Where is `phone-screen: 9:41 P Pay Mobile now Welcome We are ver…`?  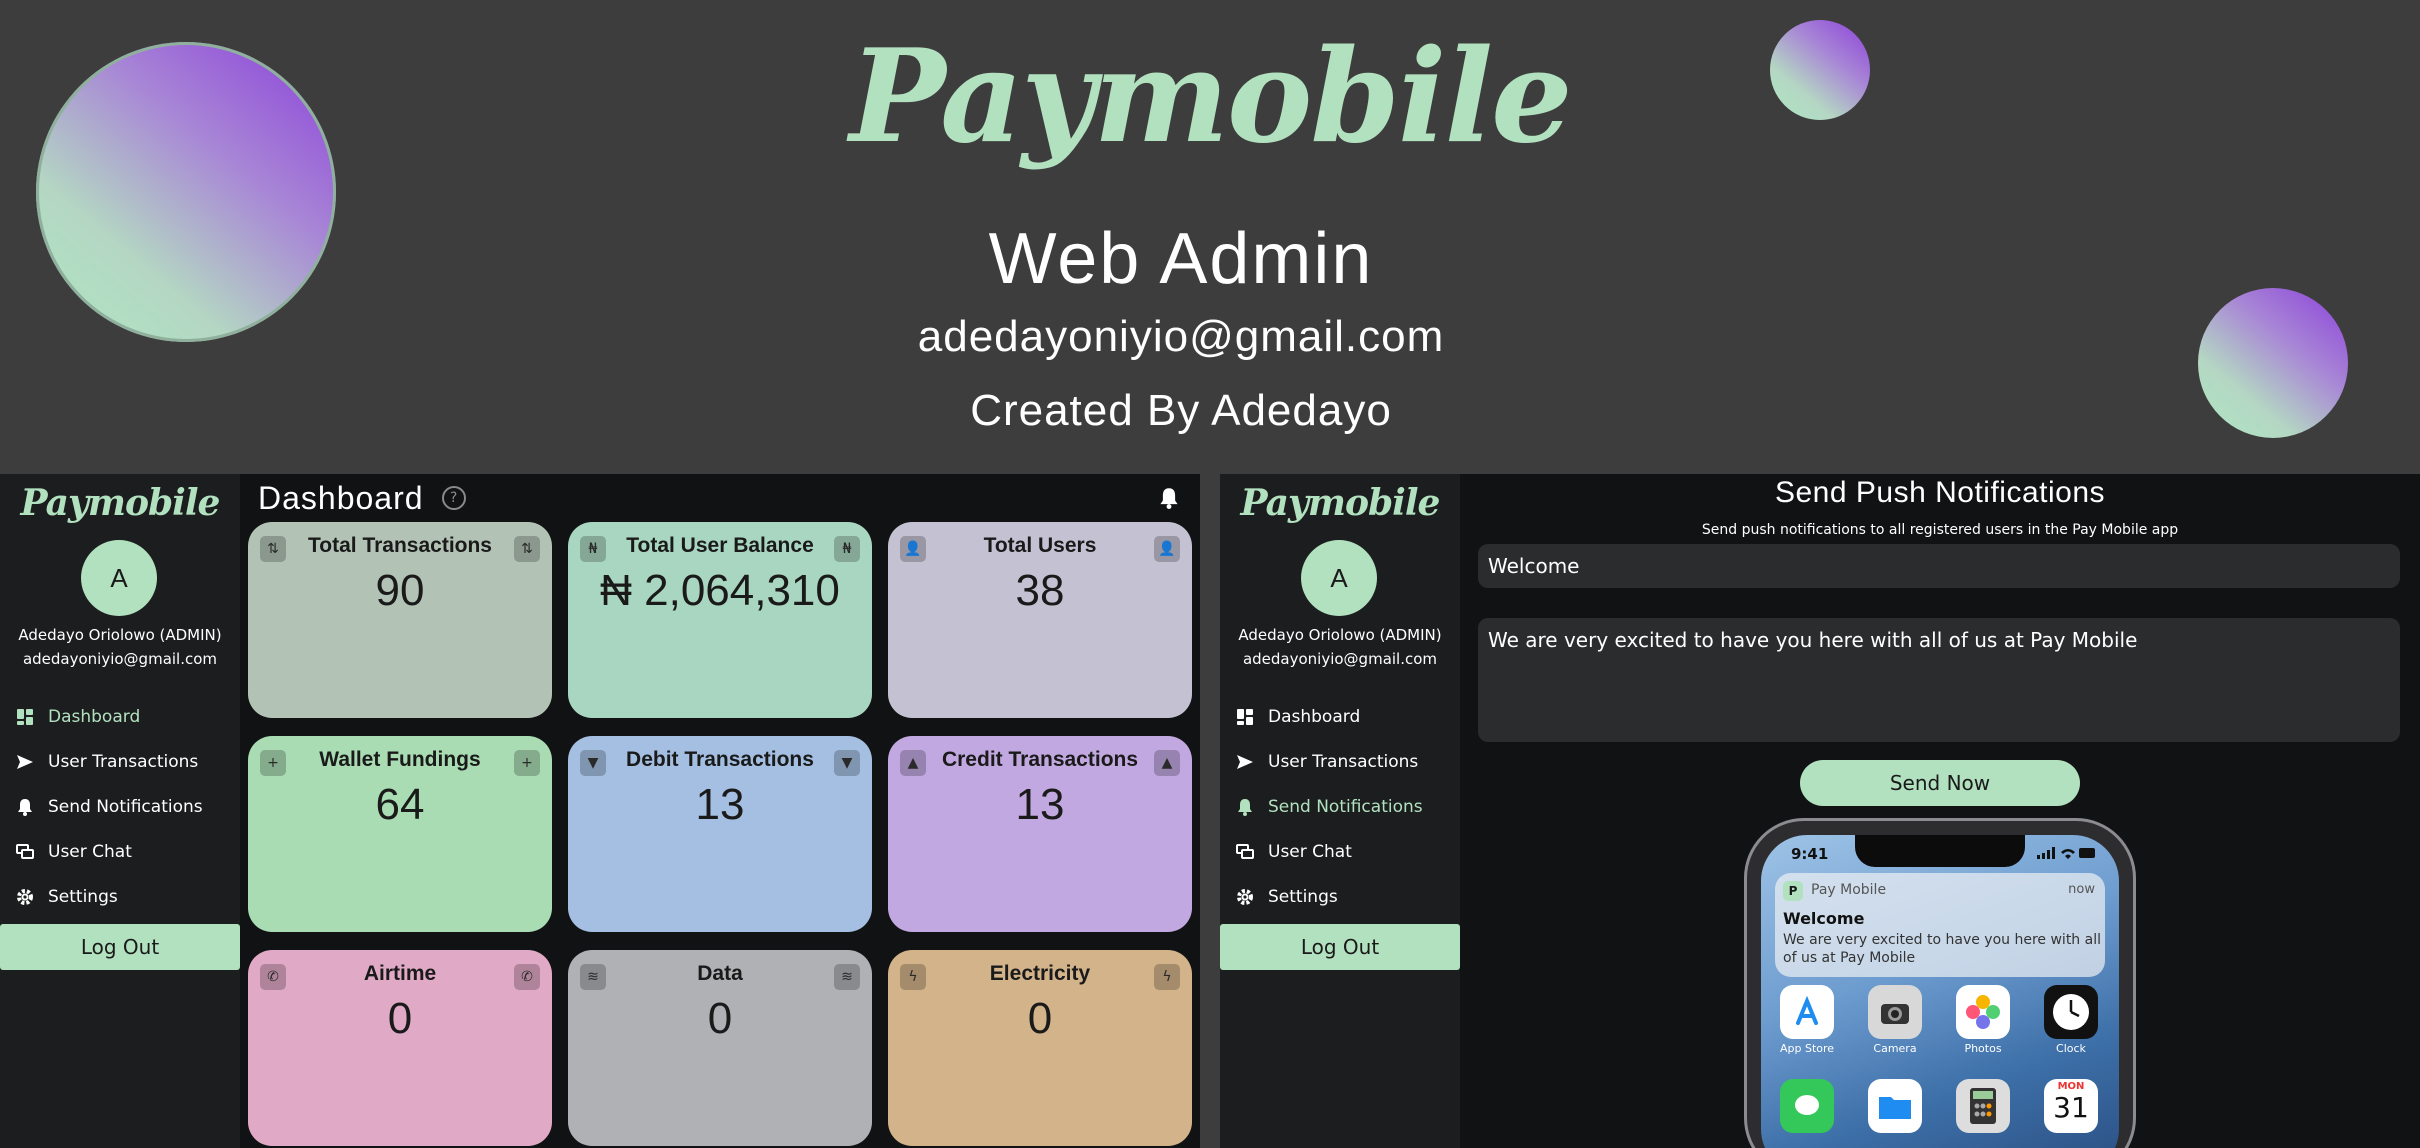
phone-screen: 9:41 P Pay Mobile now Welcome We are ver… is located at coordinates (1940, 991).